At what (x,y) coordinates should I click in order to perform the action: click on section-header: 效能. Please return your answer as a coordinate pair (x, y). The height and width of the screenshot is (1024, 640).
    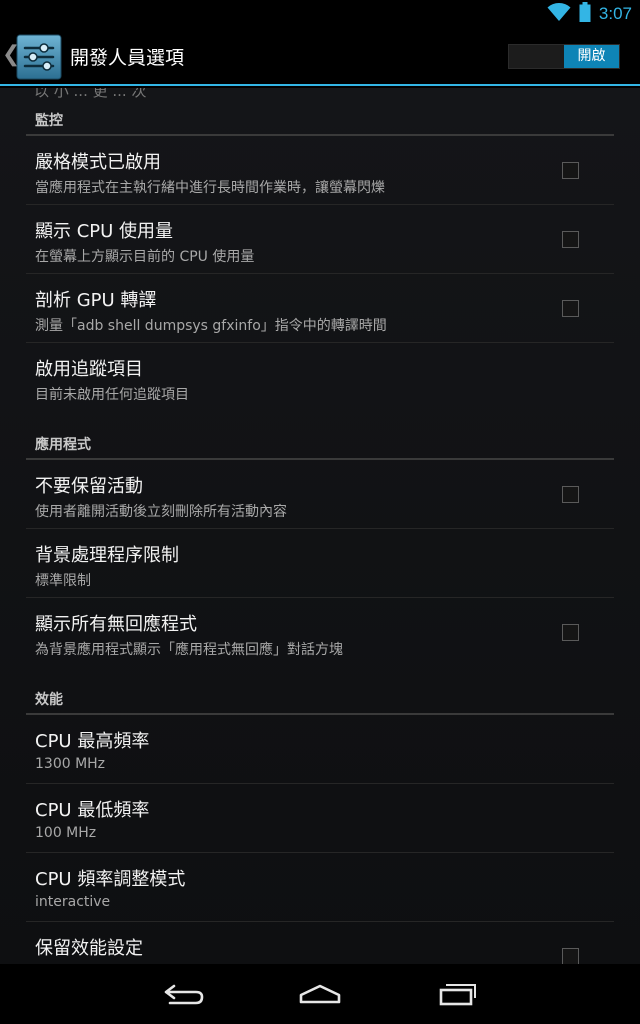
    Looking at the image, I should click on (320, 691).